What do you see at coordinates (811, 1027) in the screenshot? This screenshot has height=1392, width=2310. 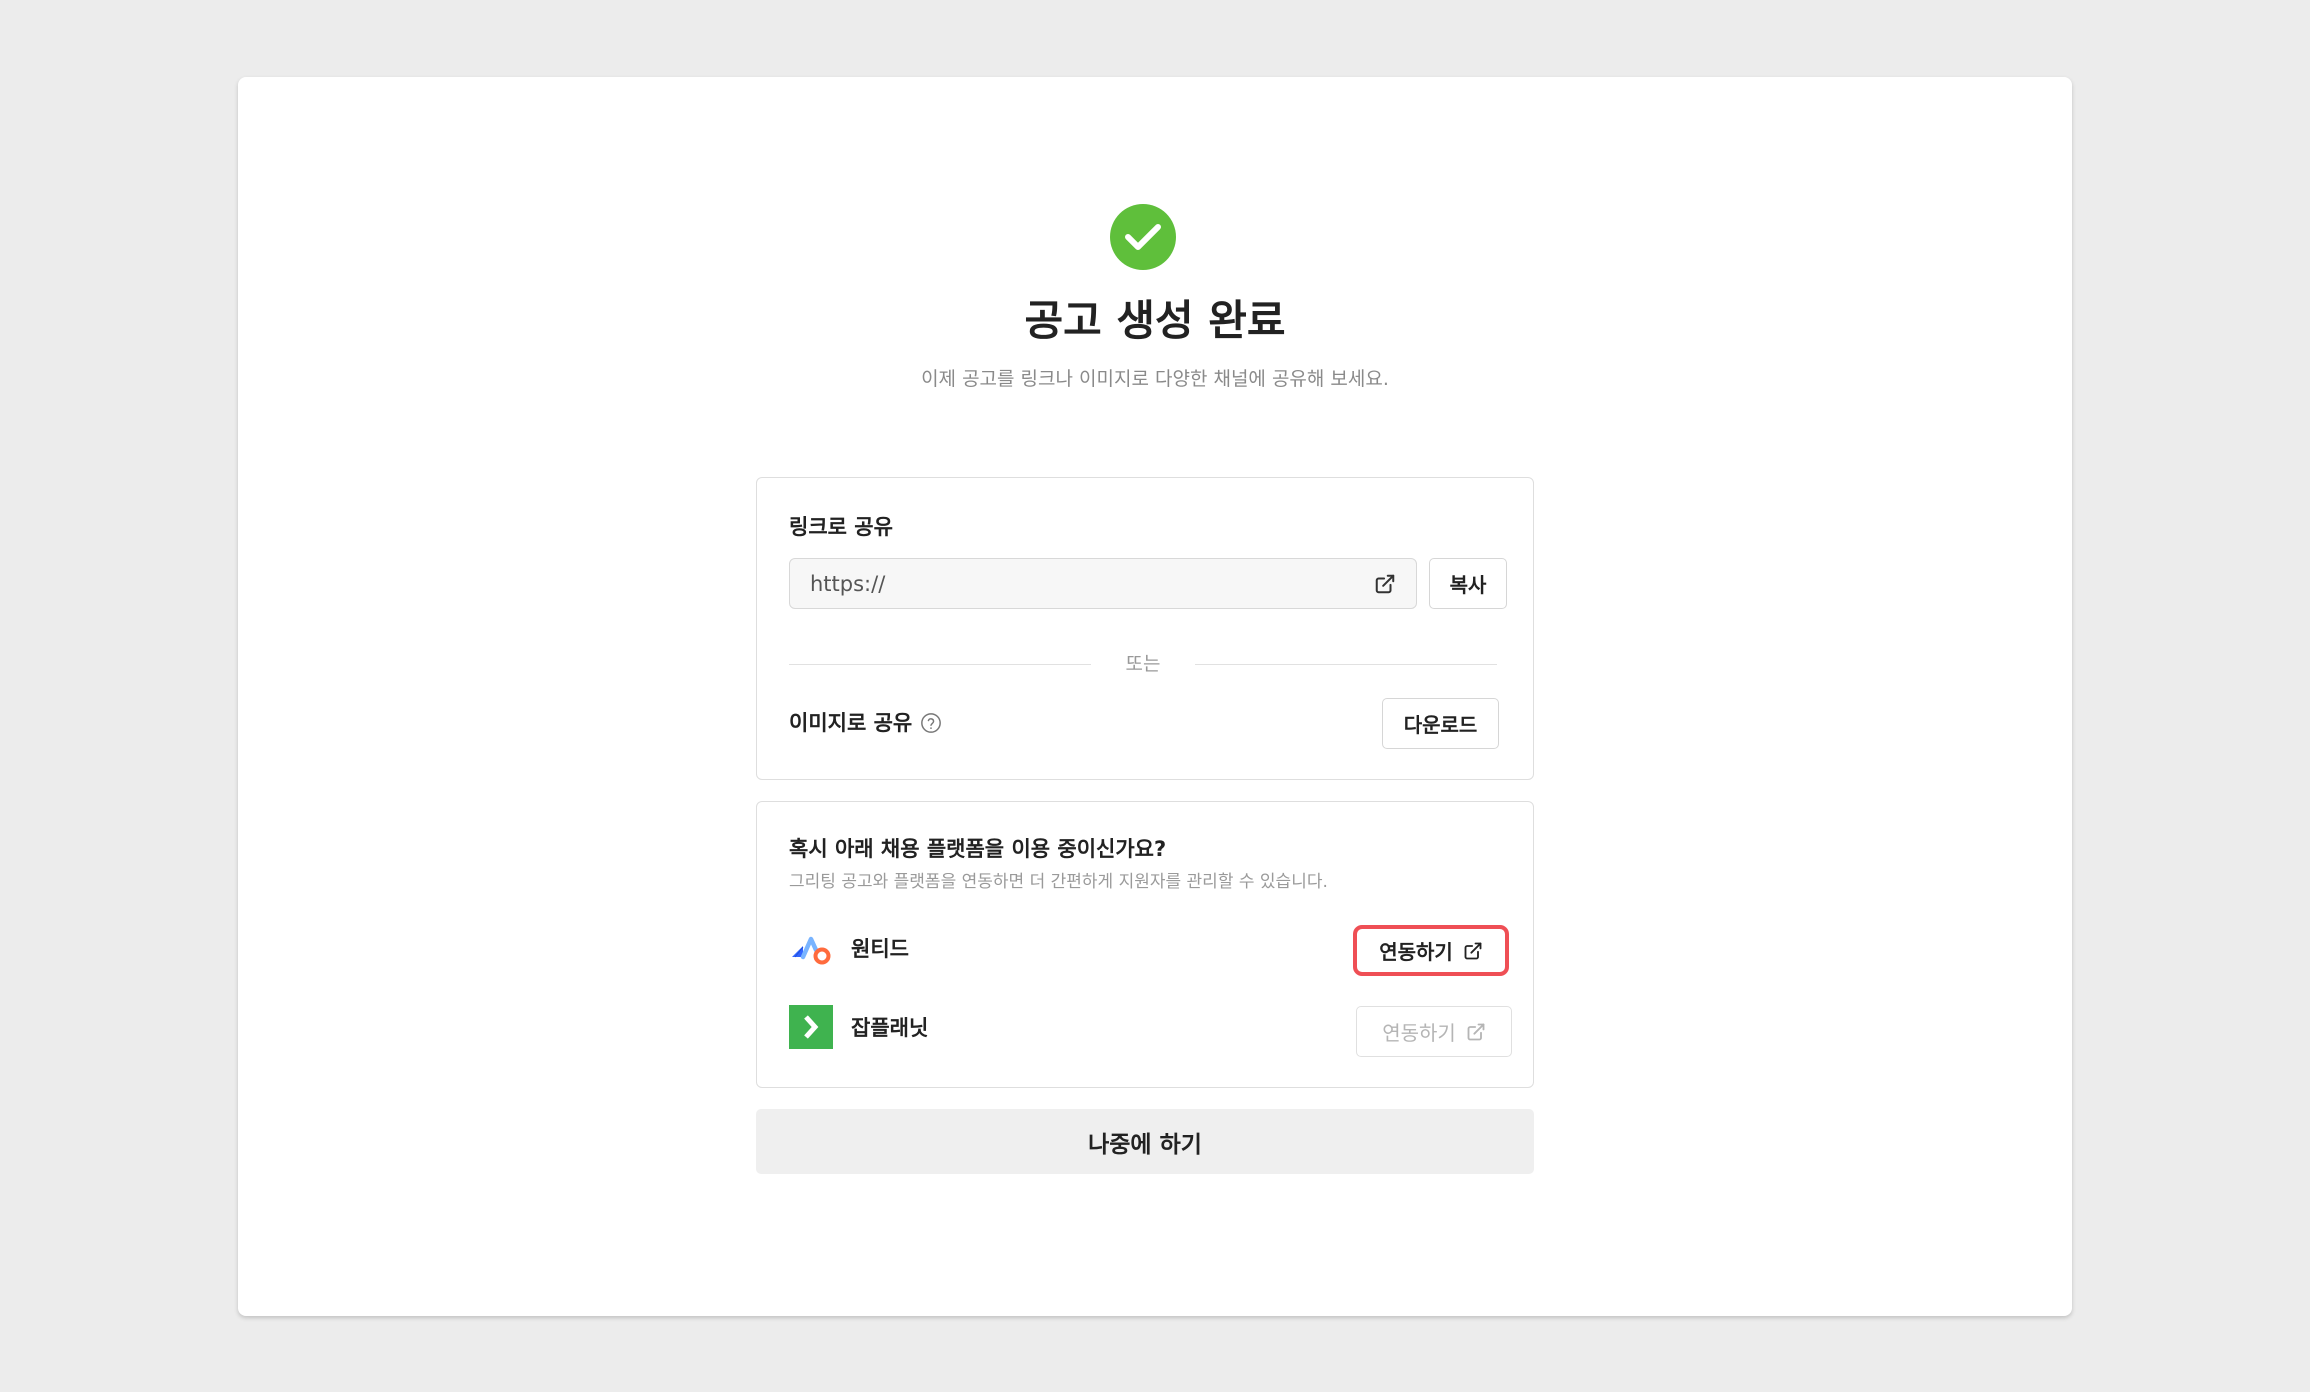 I see `jobplanet-logo-icon` at bounding box center [811, 1027].